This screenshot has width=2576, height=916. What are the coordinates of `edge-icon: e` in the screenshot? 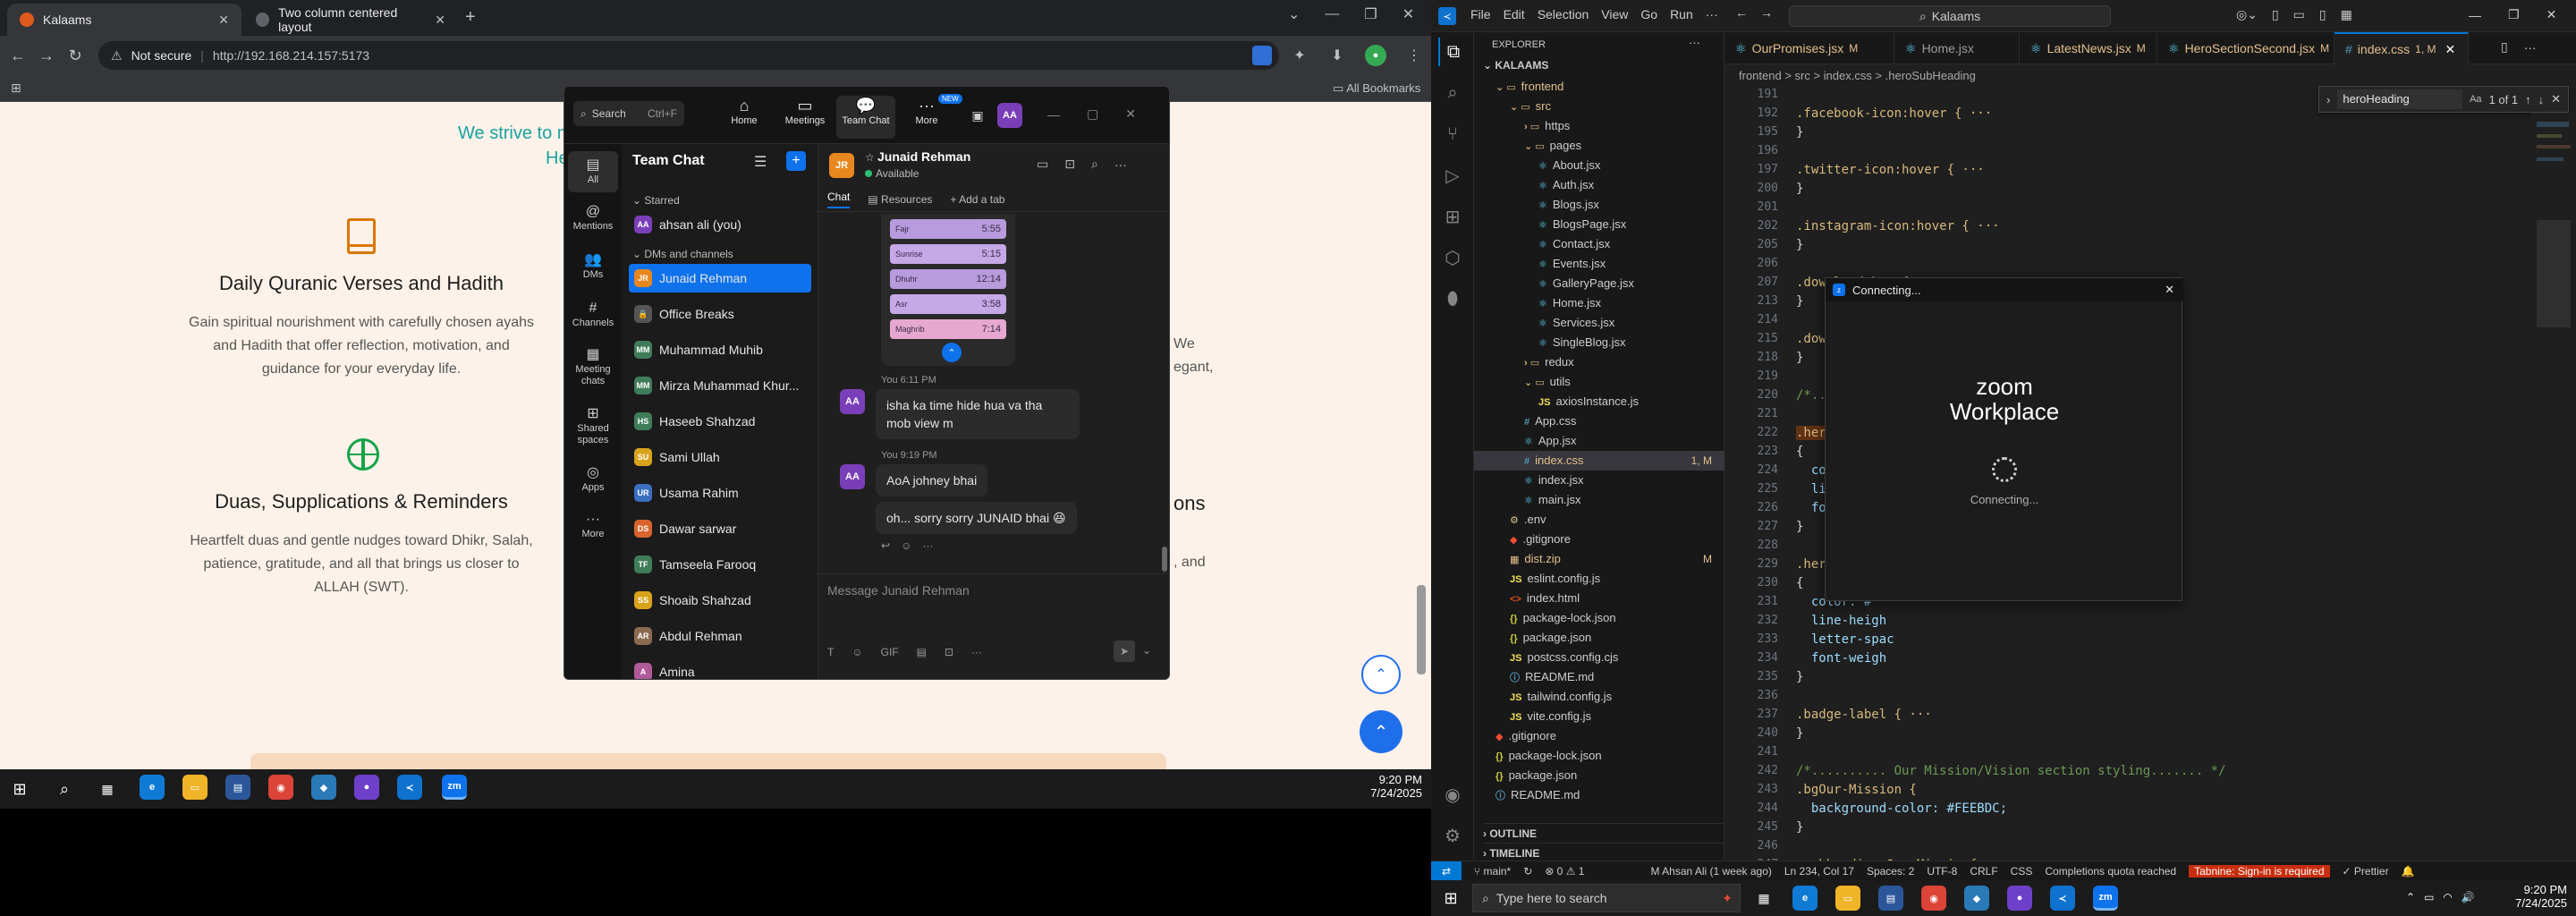 It's located at (1805, 898).